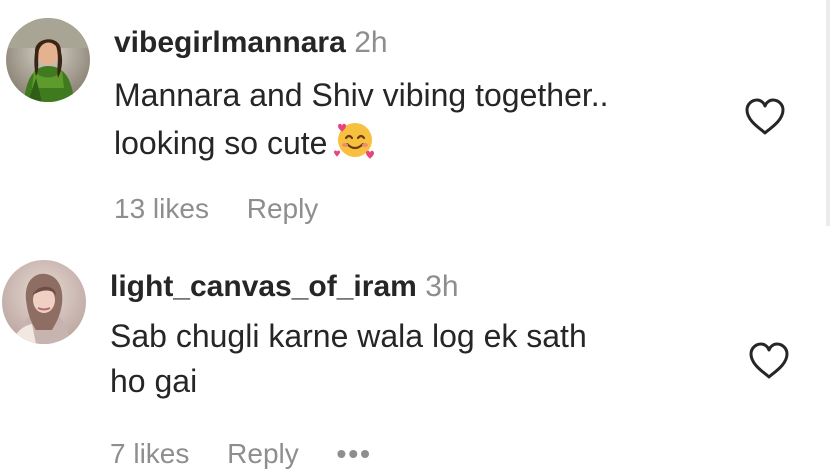  I want to click on comment-line: Mannara and Shiv vibing together.., so click(361, 95).